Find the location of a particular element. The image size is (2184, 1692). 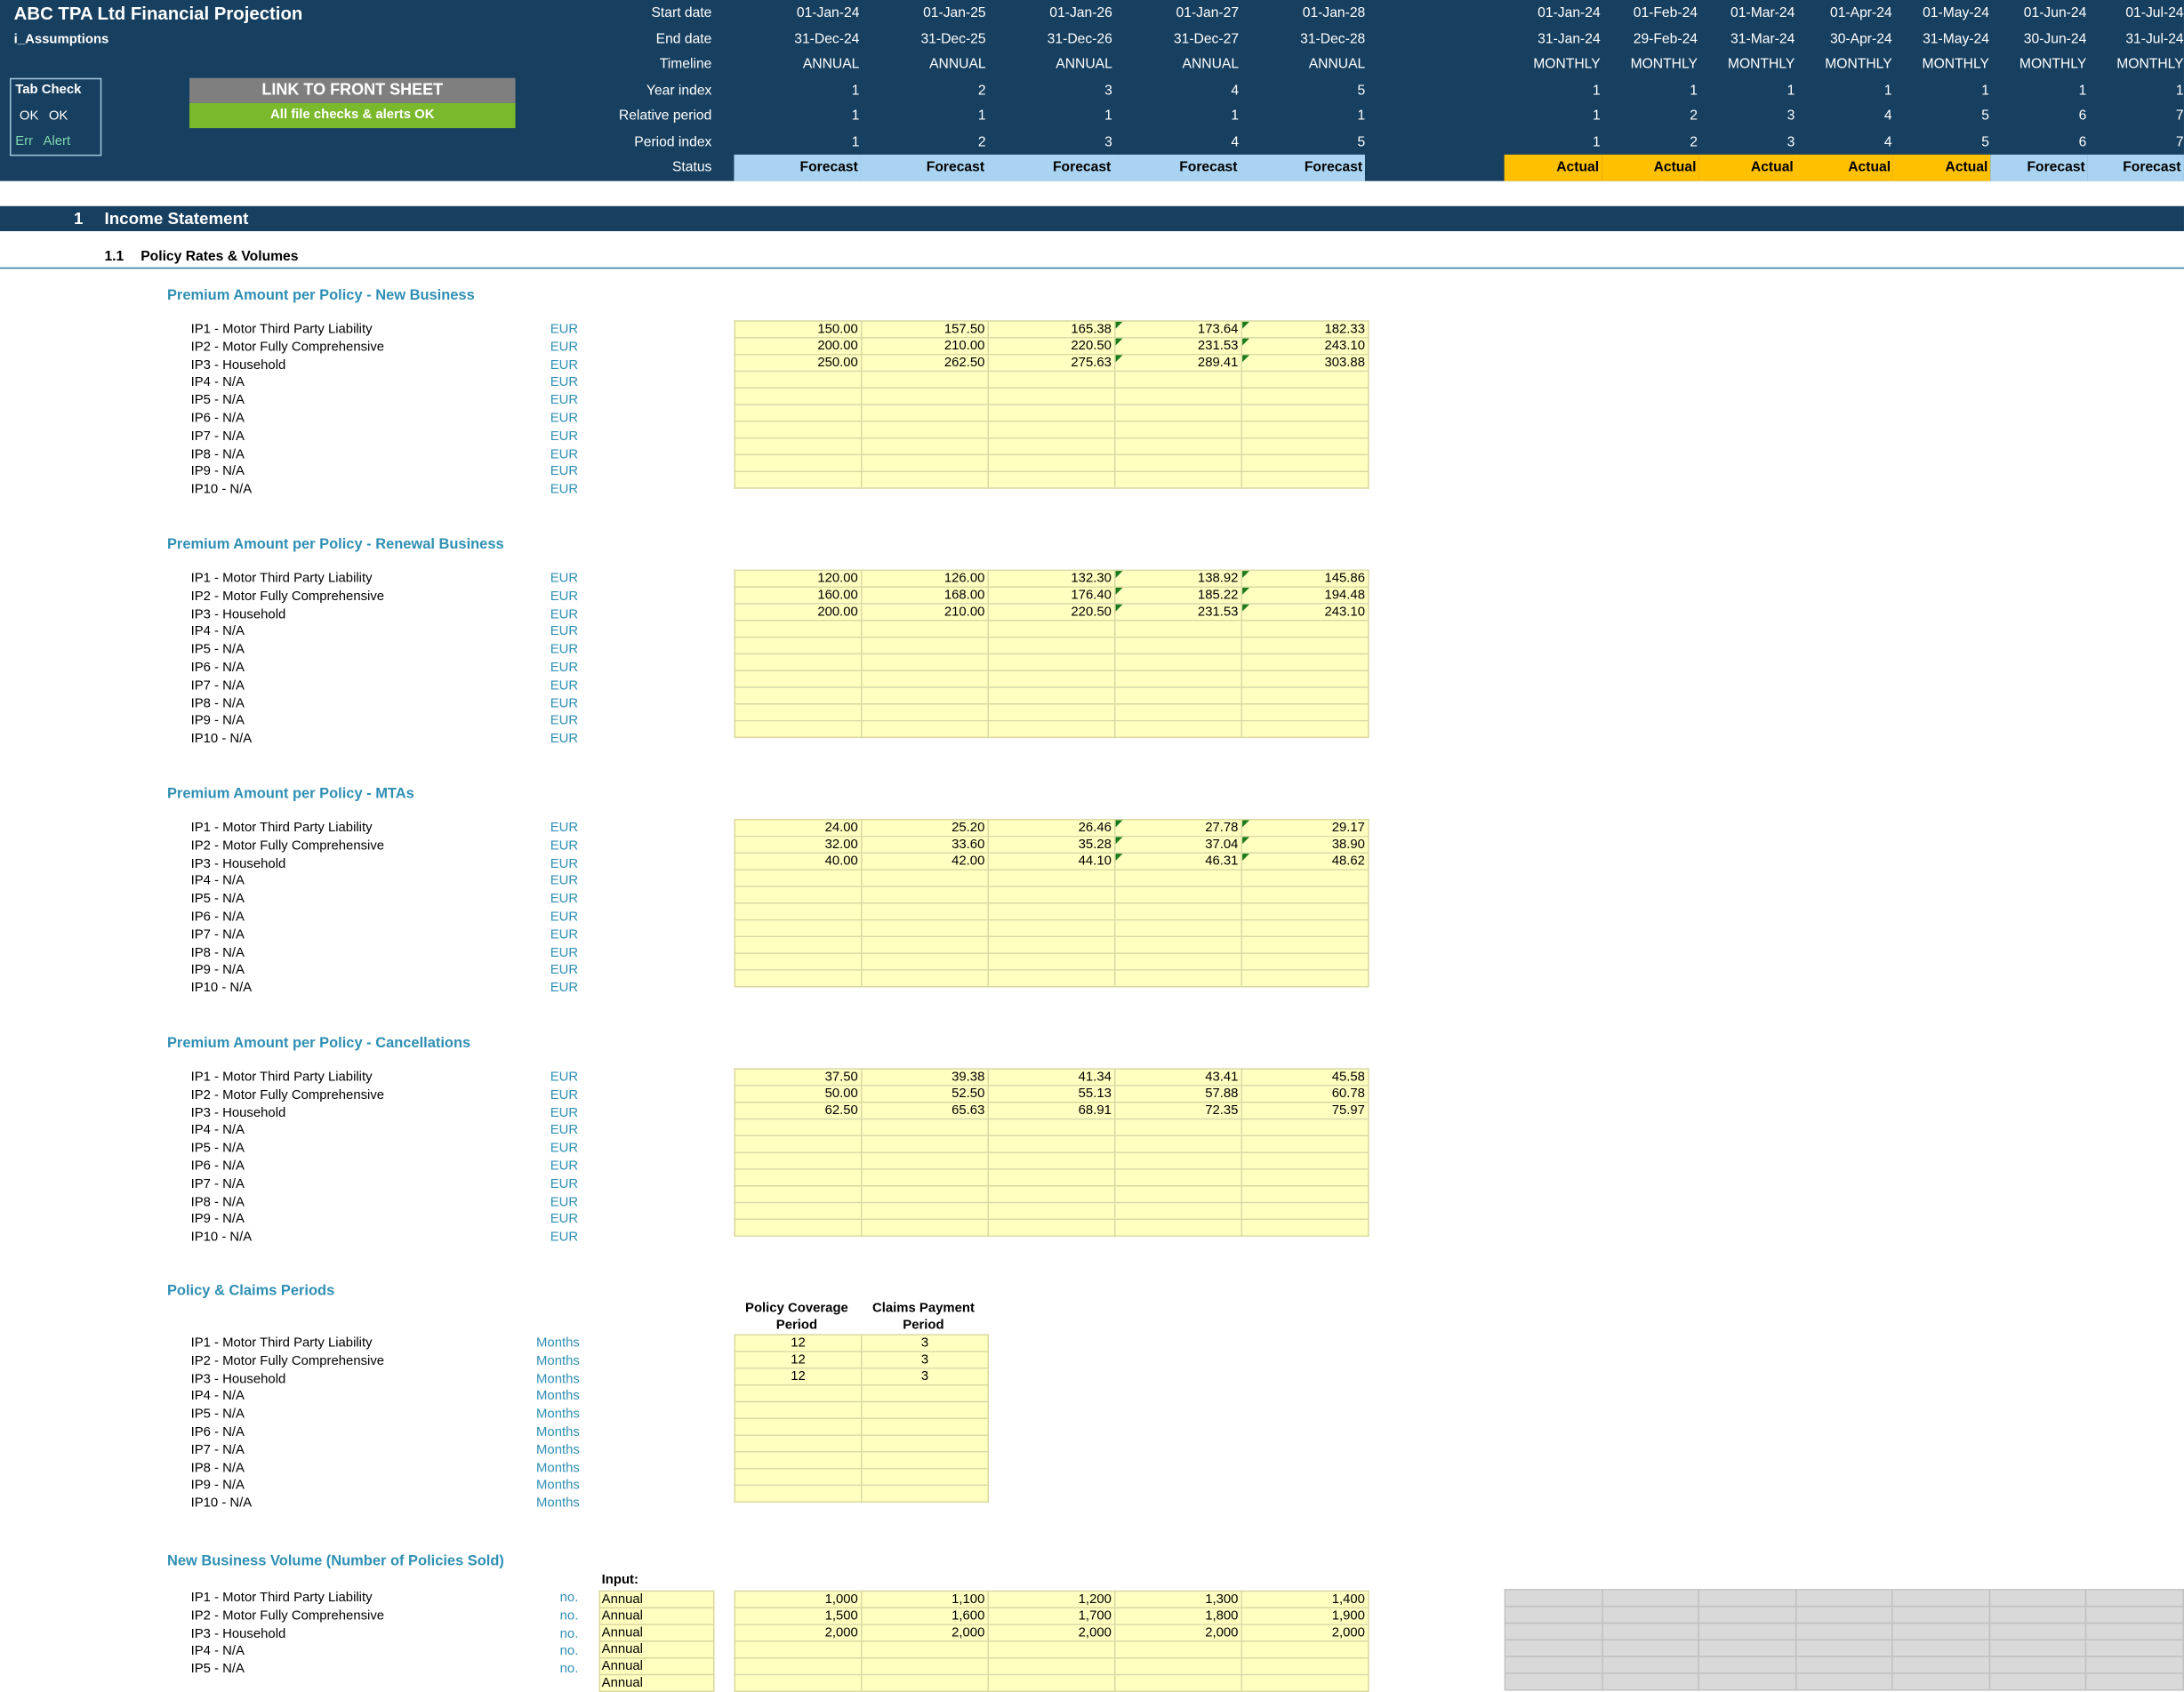

input-cell: 250.00 is located at coordinates (798, 363).